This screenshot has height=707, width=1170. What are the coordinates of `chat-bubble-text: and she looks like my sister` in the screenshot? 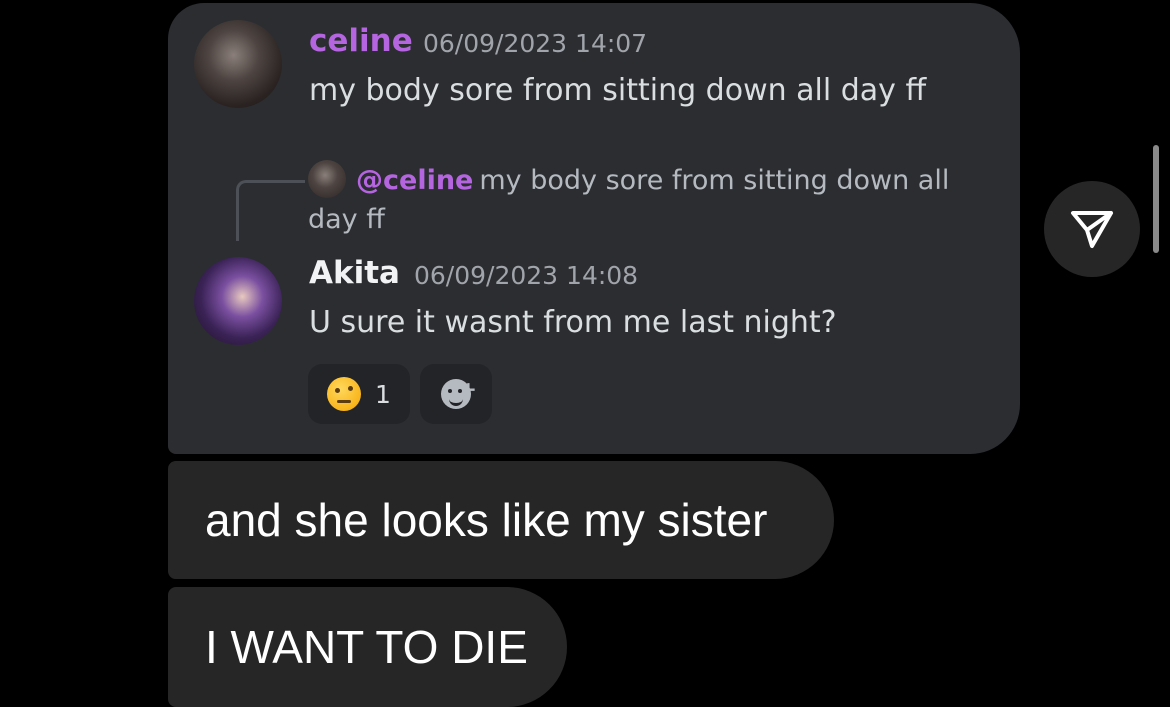 It's located at (486, 520).